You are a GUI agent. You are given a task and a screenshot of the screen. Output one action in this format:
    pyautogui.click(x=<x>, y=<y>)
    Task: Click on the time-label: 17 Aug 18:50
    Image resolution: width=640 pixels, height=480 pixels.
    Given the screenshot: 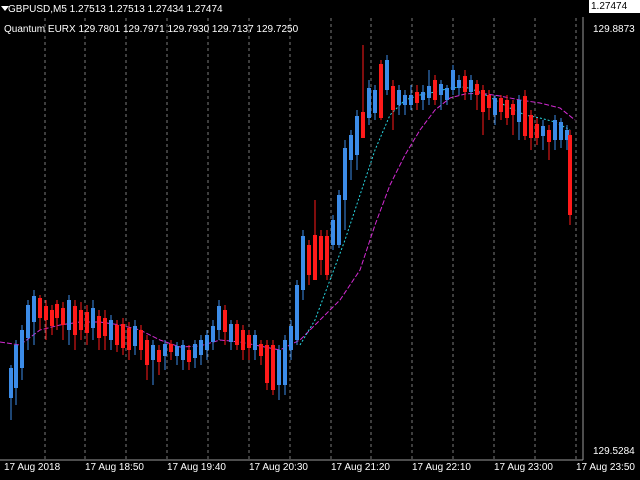 What is the action you would take?
    pyautogui.click(x=114, y=467)
    